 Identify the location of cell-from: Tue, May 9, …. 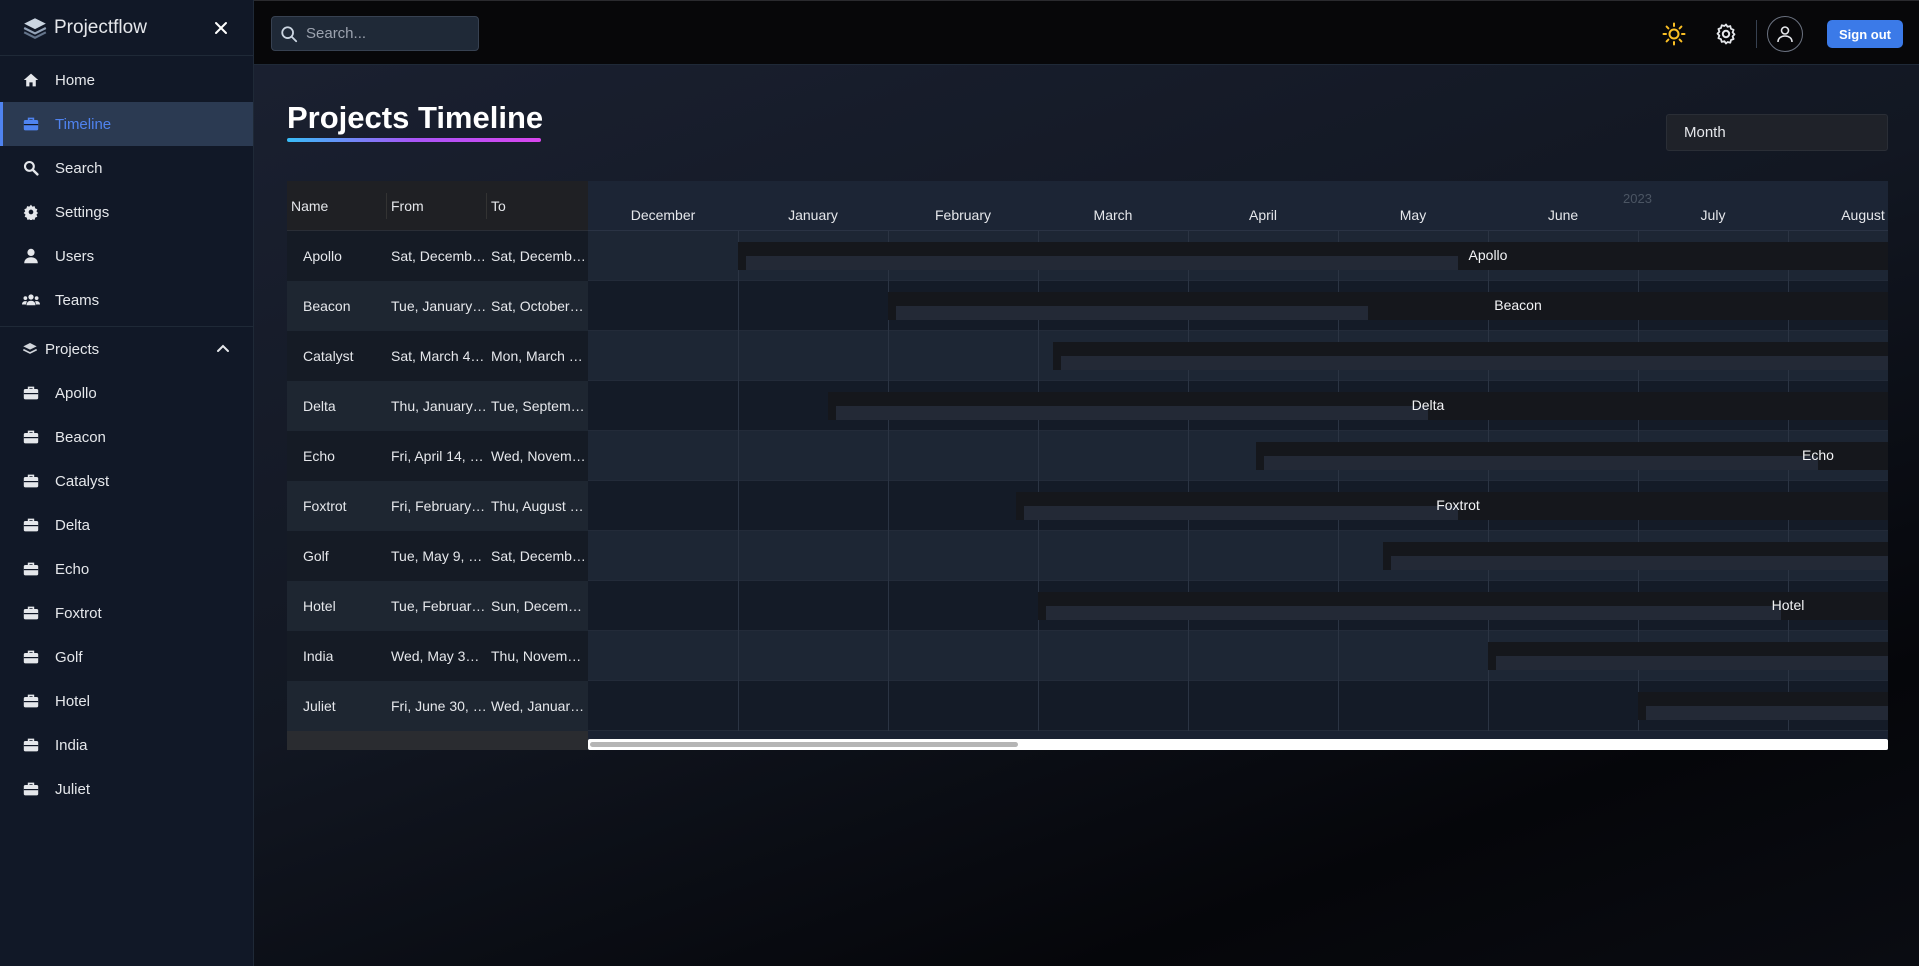
(437, 556).